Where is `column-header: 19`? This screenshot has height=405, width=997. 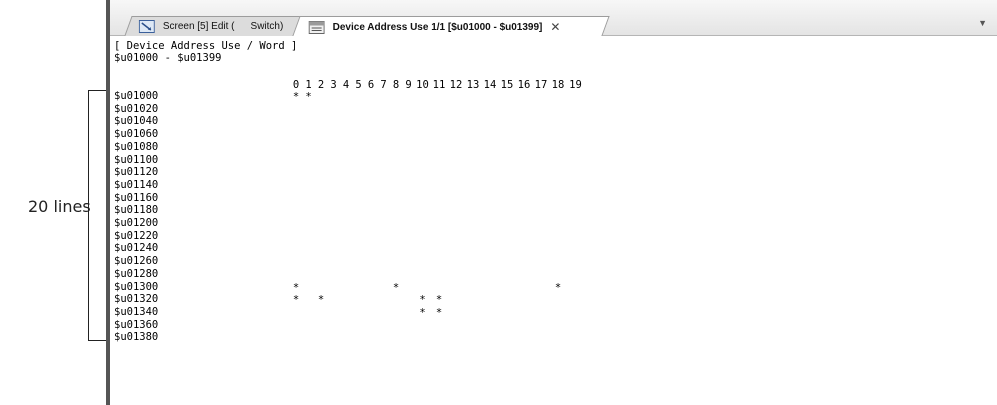
column-header: 19 is located at coordinates (575, 85).